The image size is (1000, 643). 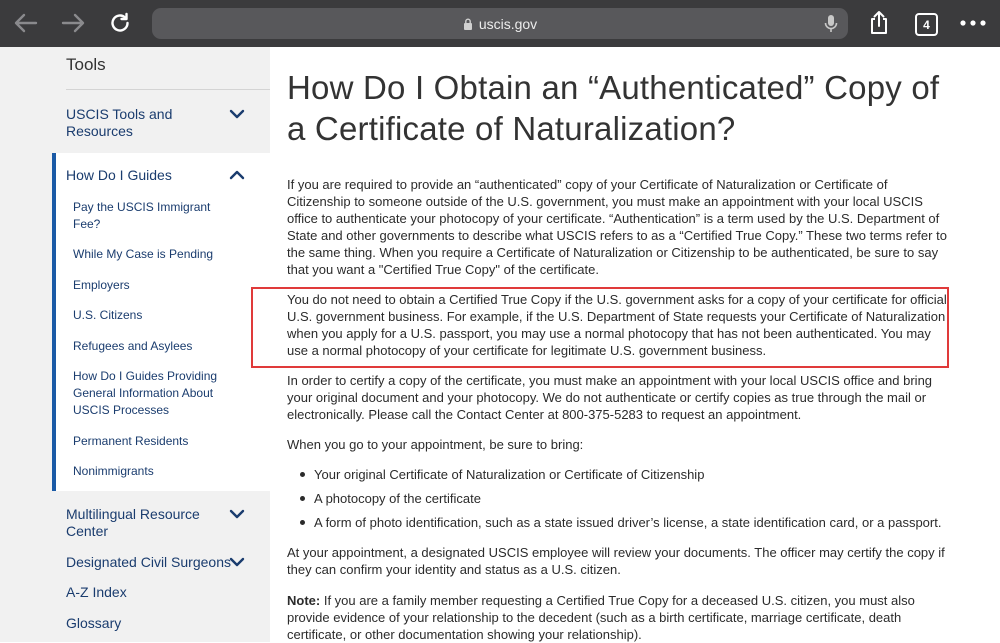 What do you see at coordinates (120, 23) in the screenshot?
I see `reload-icon` at bounding box center [120, 23].